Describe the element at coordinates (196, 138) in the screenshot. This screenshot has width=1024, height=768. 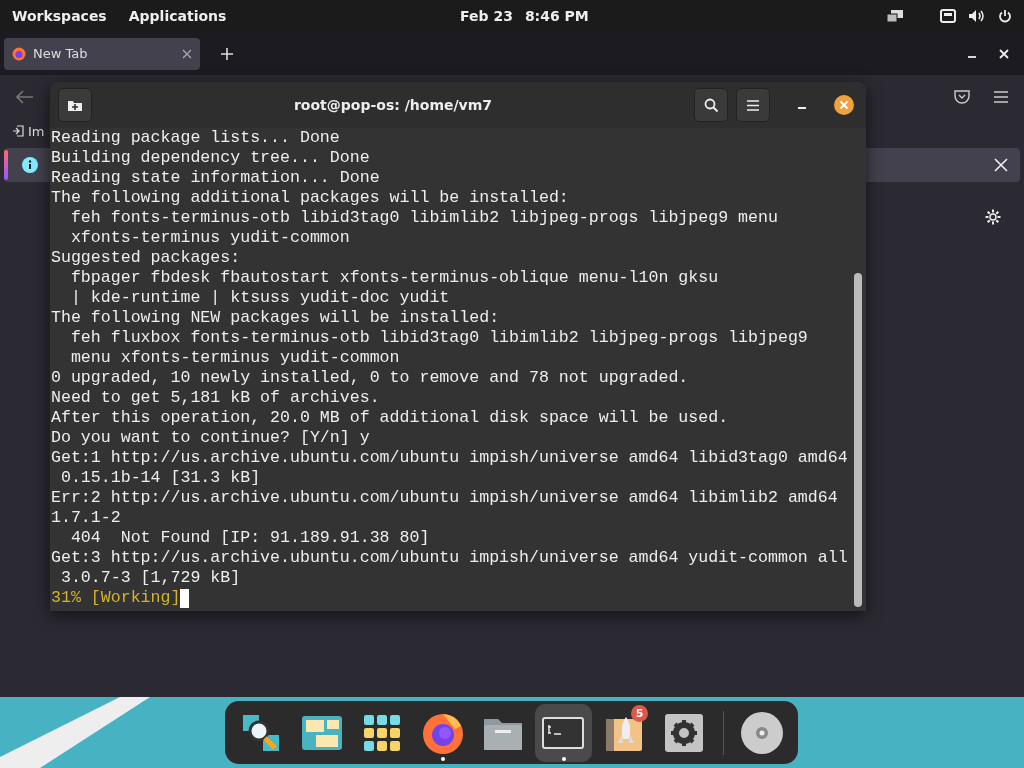
I see `terminal-line: Reading package lists... Done` at that location.